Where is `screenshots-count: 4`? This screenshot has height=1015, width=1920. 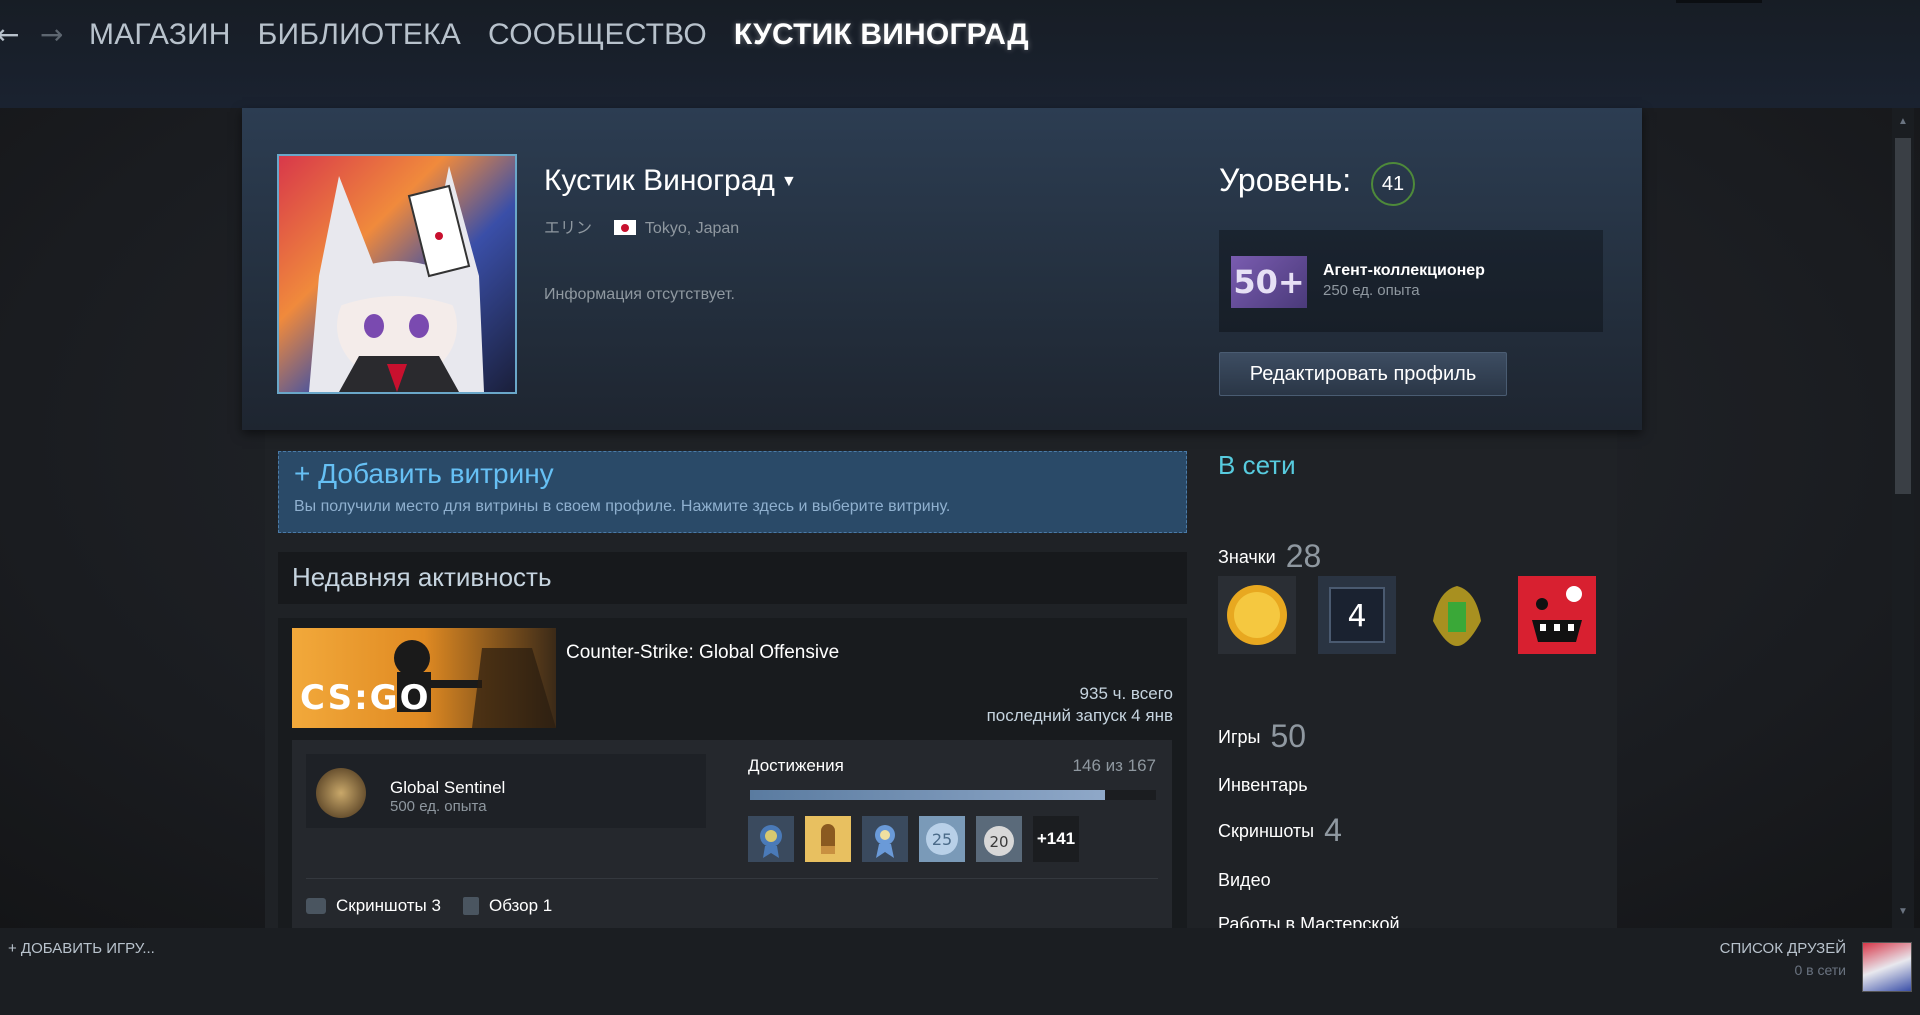
screenshots-count: 4 is located at coordinates (1333, 830).